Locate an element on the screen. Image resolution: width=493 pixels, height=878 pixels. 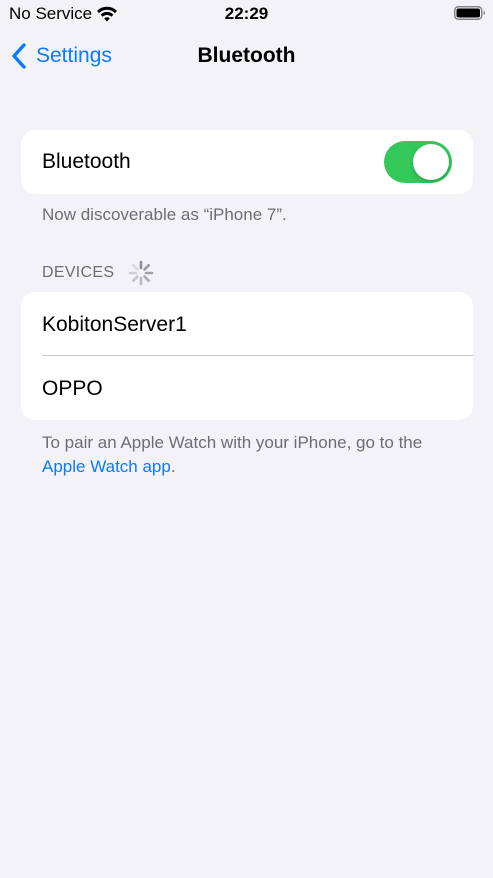
device-name: OPPO is located at coordinates (72, 388).